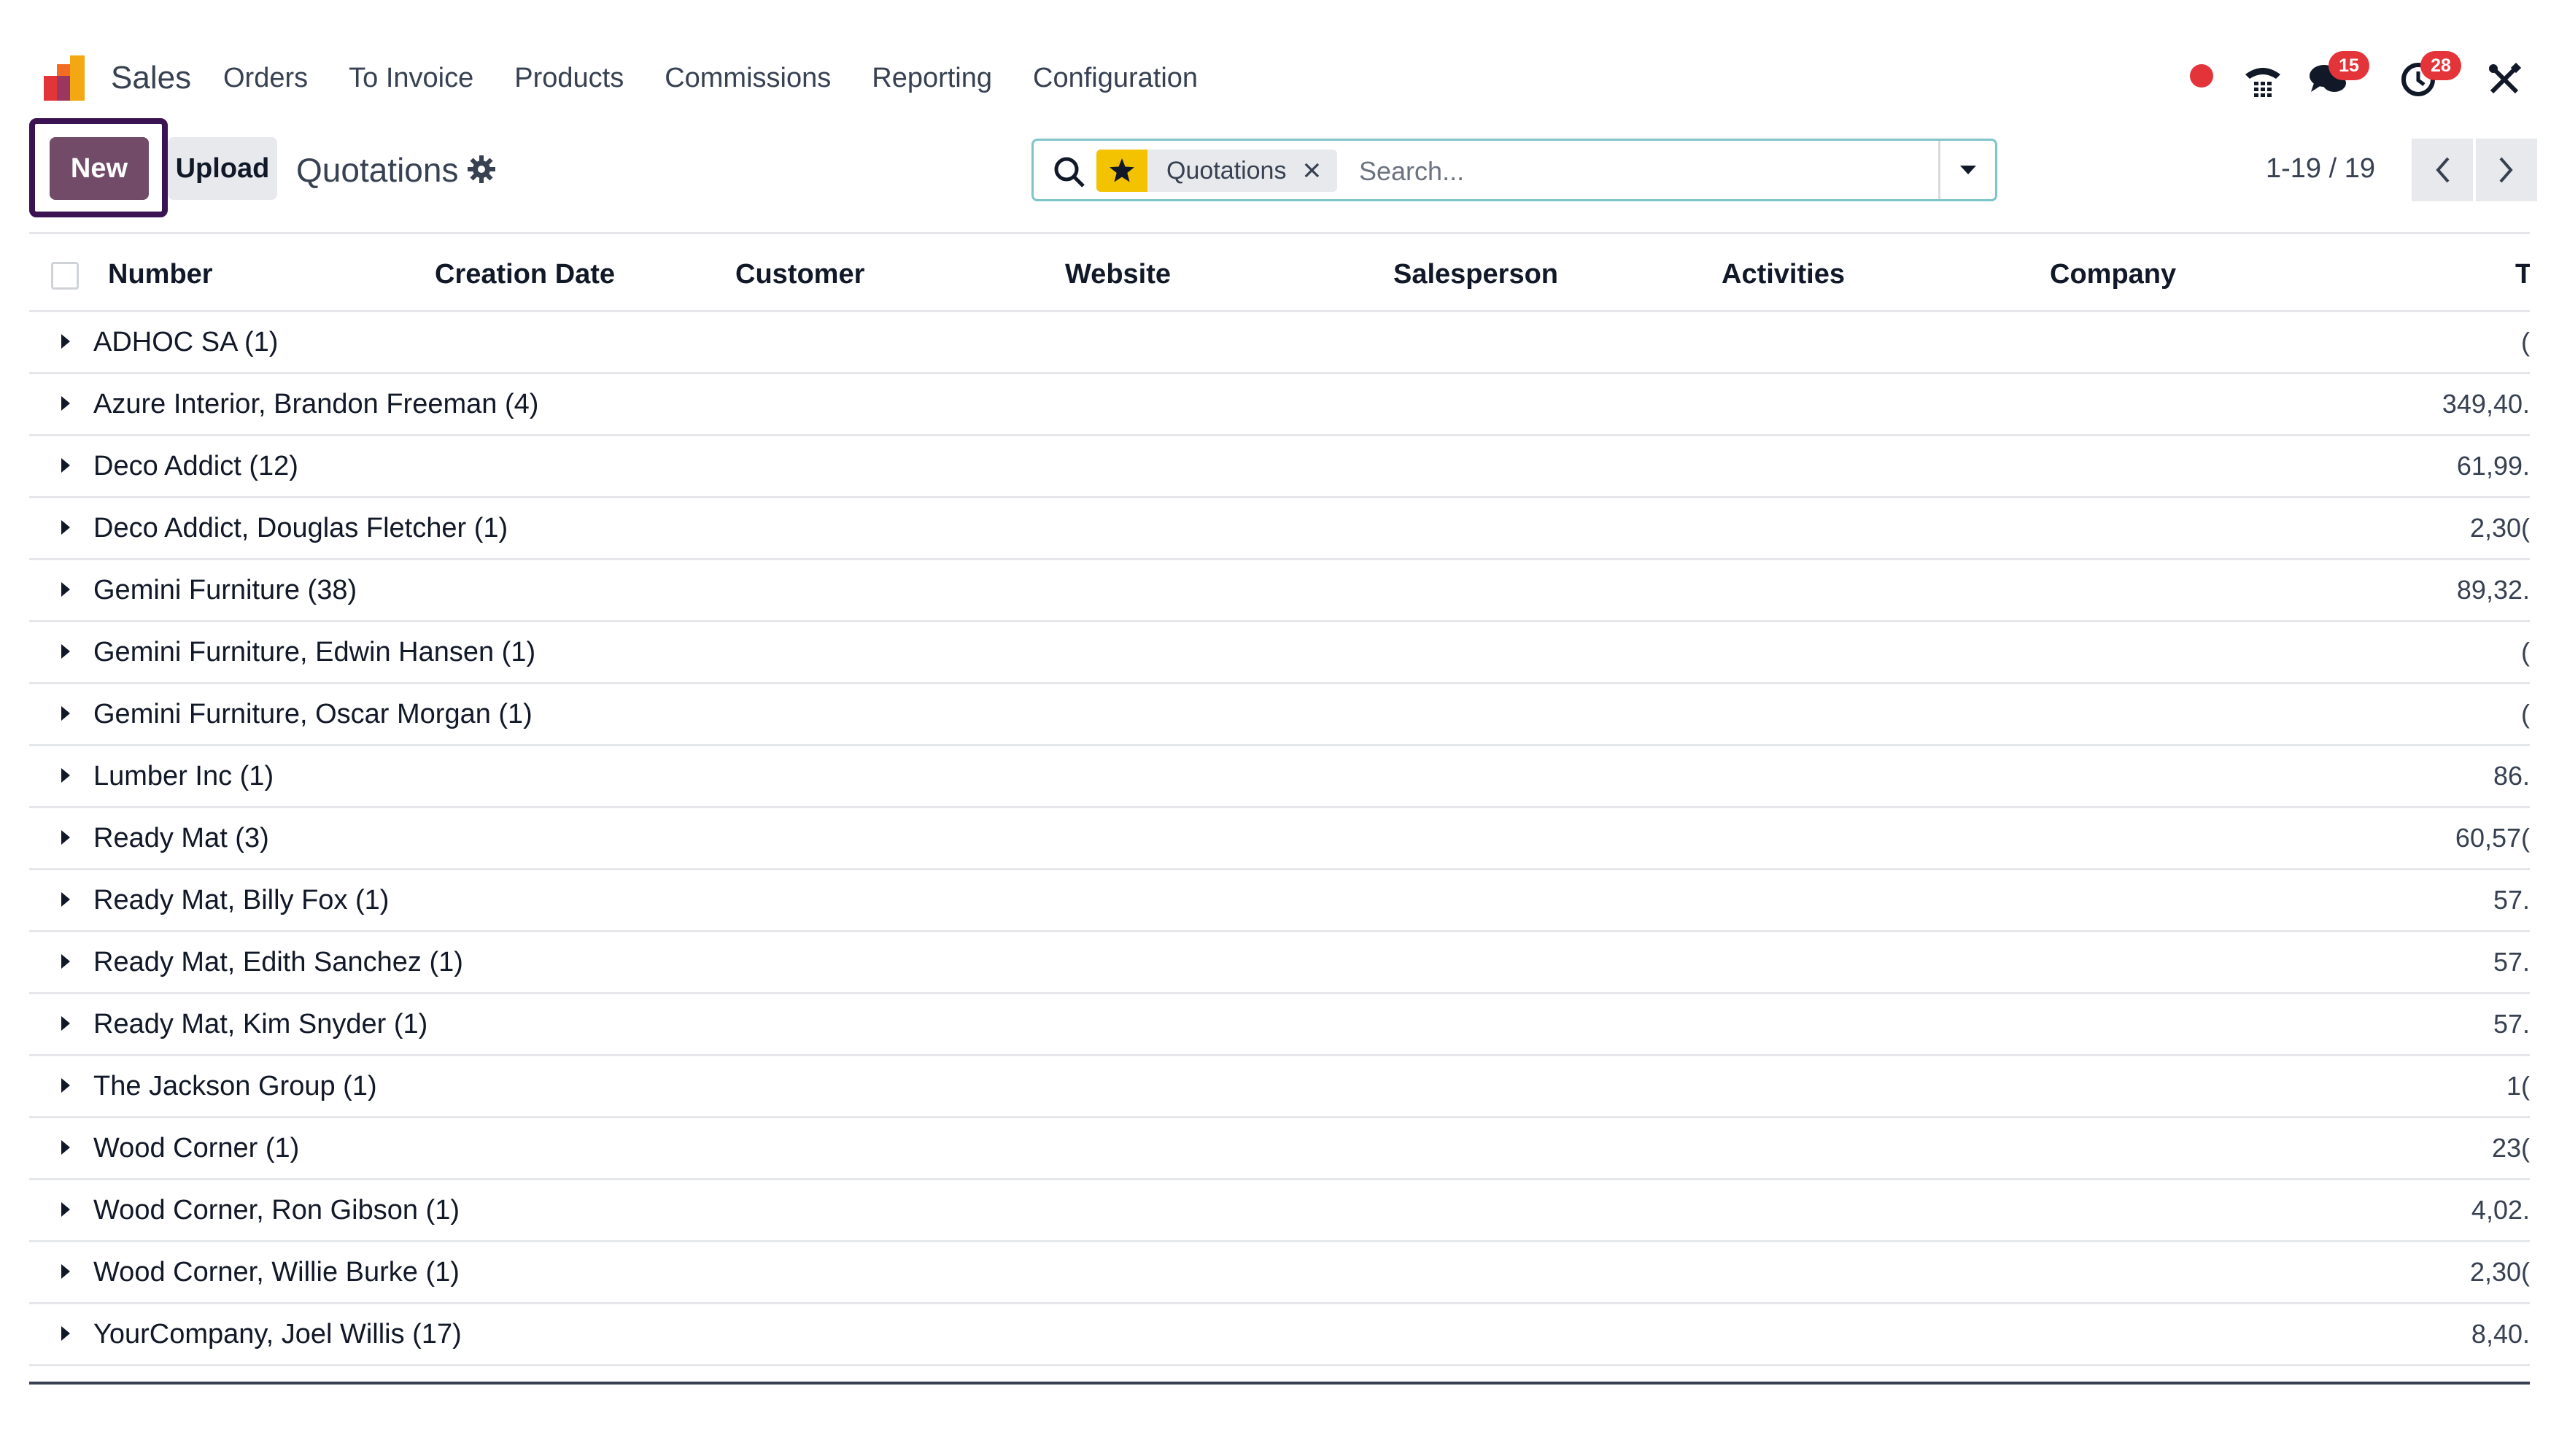 The image size is (2559, 1456). What do you see at coordinates (2262, 79) in the screenshot?
I see `phone-icon` at bounding box center [2262, 79].